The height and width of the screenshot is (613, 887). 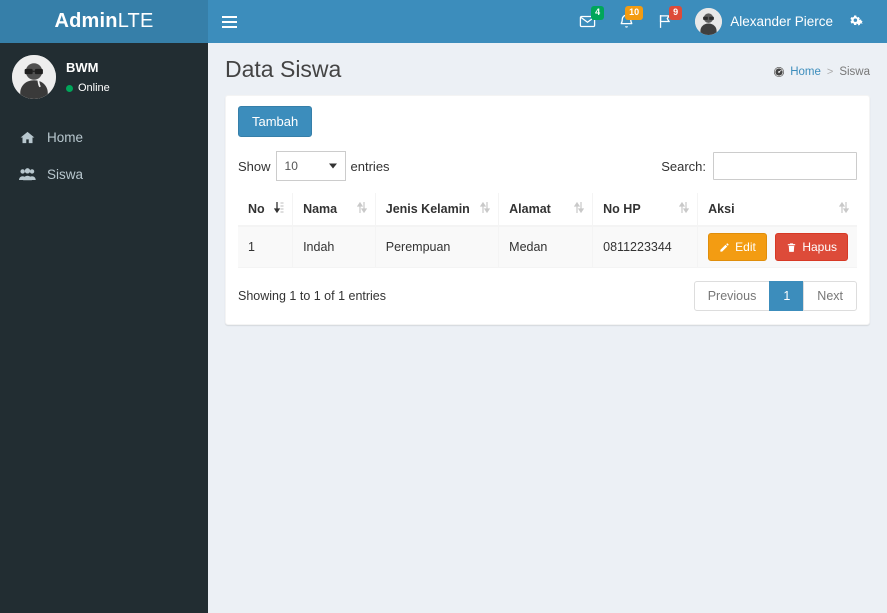 What do you see at coordinates (547, 21) in the screenshot?
I see `top-navbar: 4 10 9 Alexander Pierce` at bounding box center [547, 21].